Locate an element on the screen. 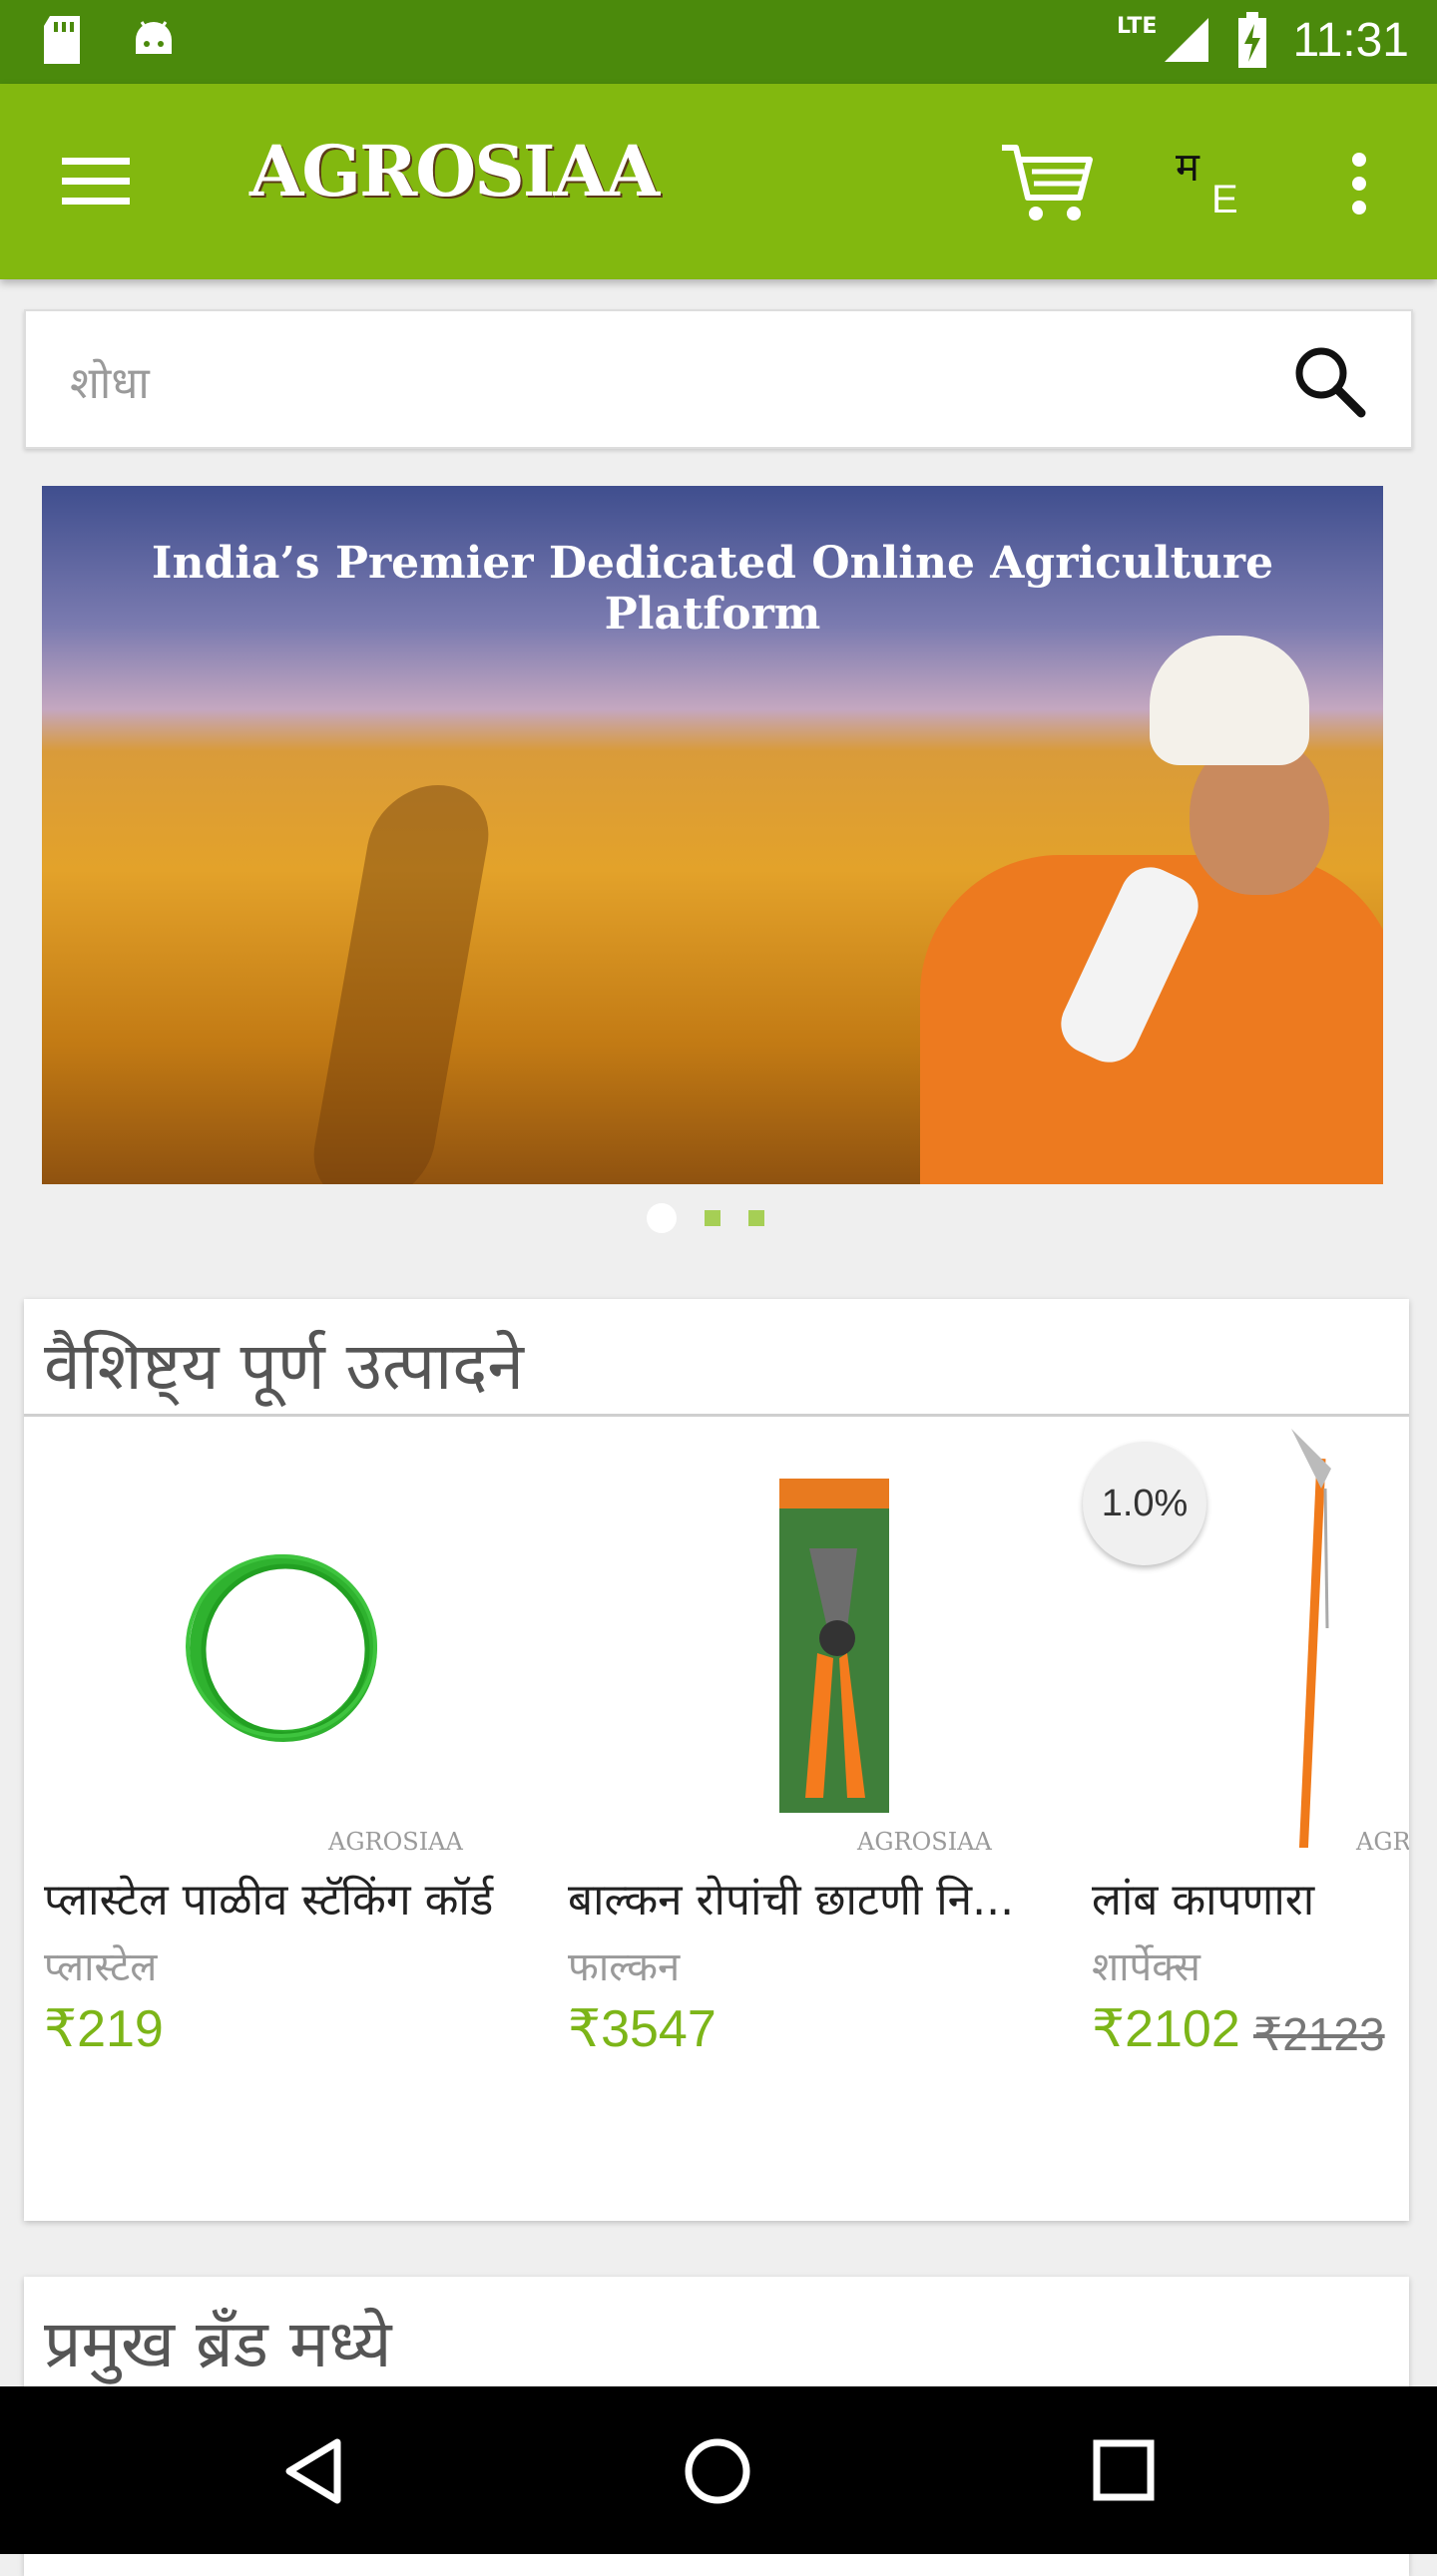 This screenshot has height=2576, width=1437. clock: 11:31 is located at coordinates (1350, 40).